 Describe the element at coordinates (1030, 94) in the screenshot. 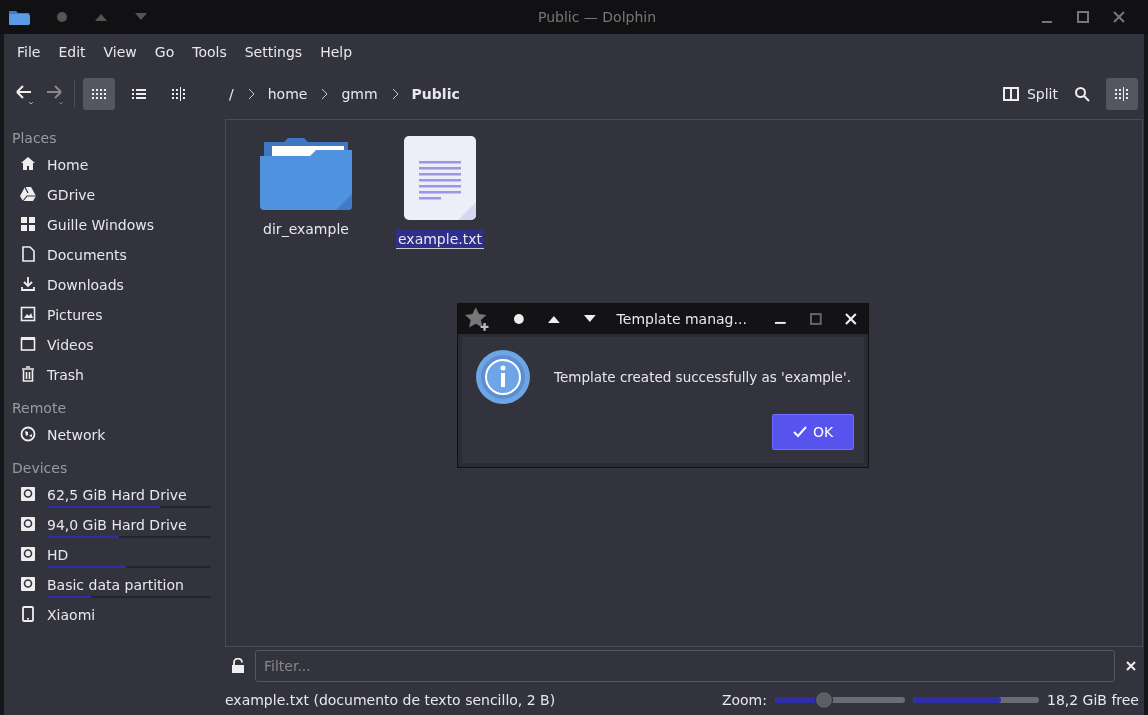

I see `split-button: Split` at that location.